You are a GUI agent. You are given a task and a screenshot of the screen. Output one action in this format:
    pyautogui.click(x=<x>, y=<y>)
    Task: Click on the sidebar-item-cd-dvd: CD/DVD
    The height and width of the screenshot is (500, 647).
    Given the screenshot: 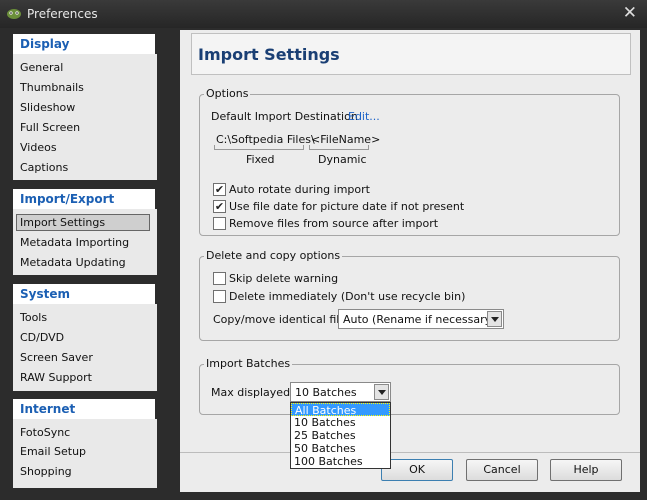 What is the action you would take?
    pyautogui.click(x=42, y=337)
    